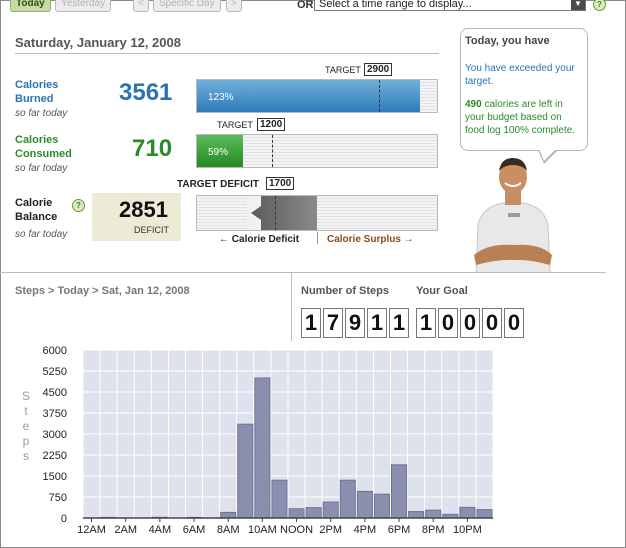 The image size is (626, 548). I want to click on prev-day-button: <, so click(141, 6).